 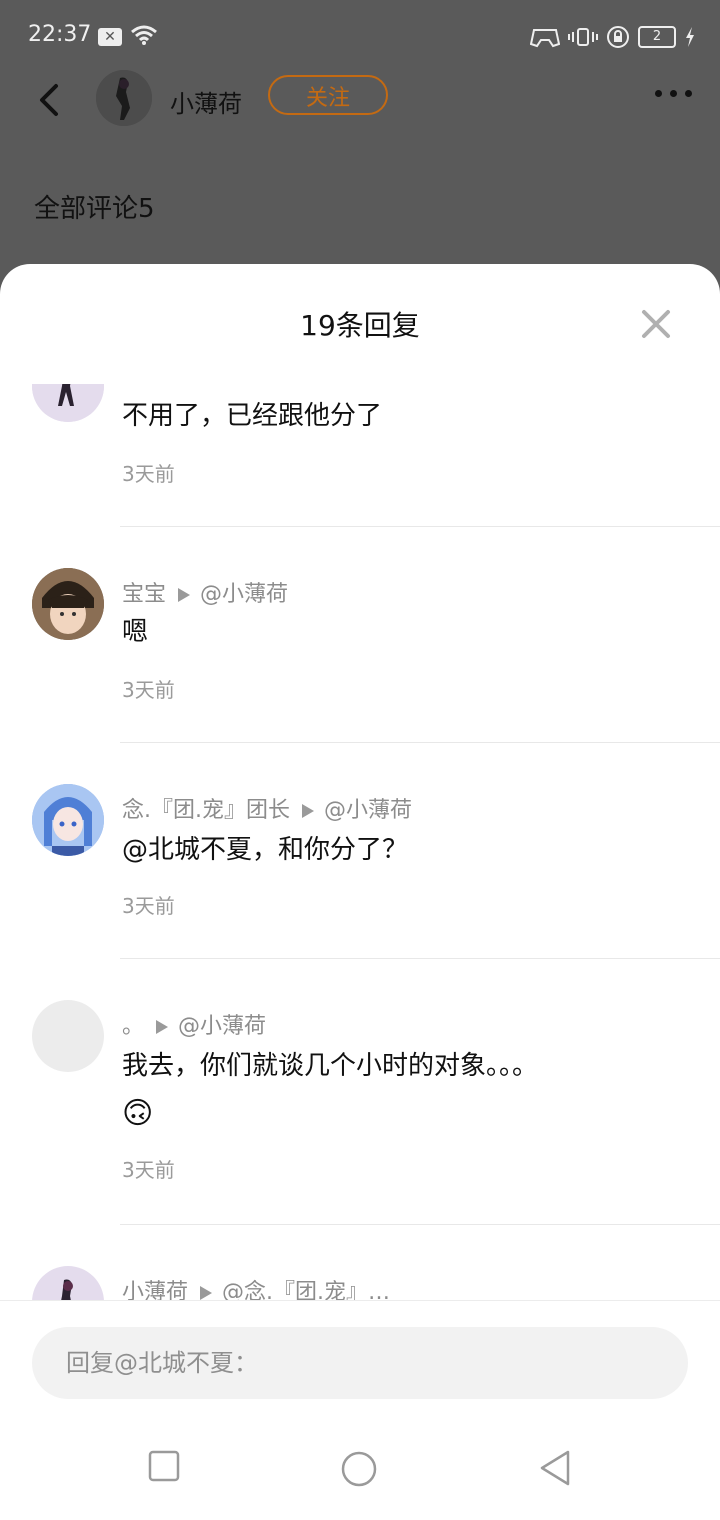 What do you see at coordinates (555, 1468) in the screenshot?
I see `back-icon` at bounding box center [555, 1468].